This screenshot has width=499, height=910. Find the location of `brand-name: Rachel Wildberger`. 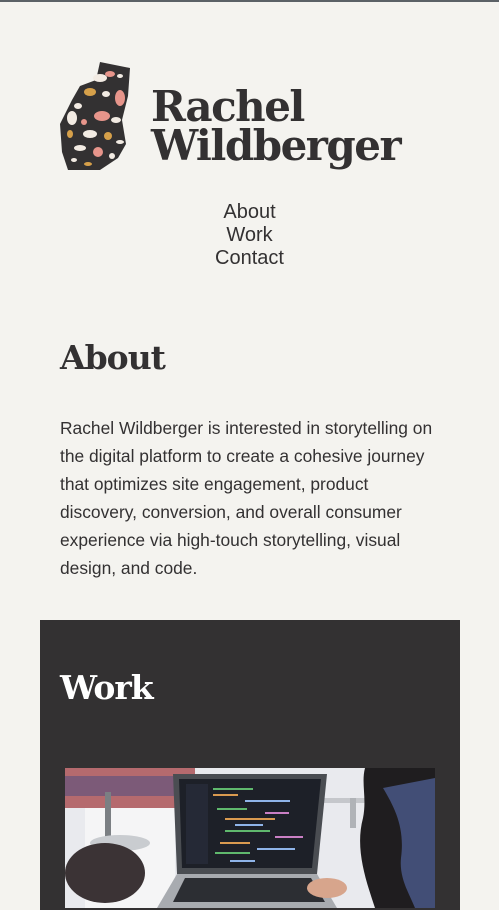

brand-name: Rachel Wildberger is located at coordinates (276, 128).